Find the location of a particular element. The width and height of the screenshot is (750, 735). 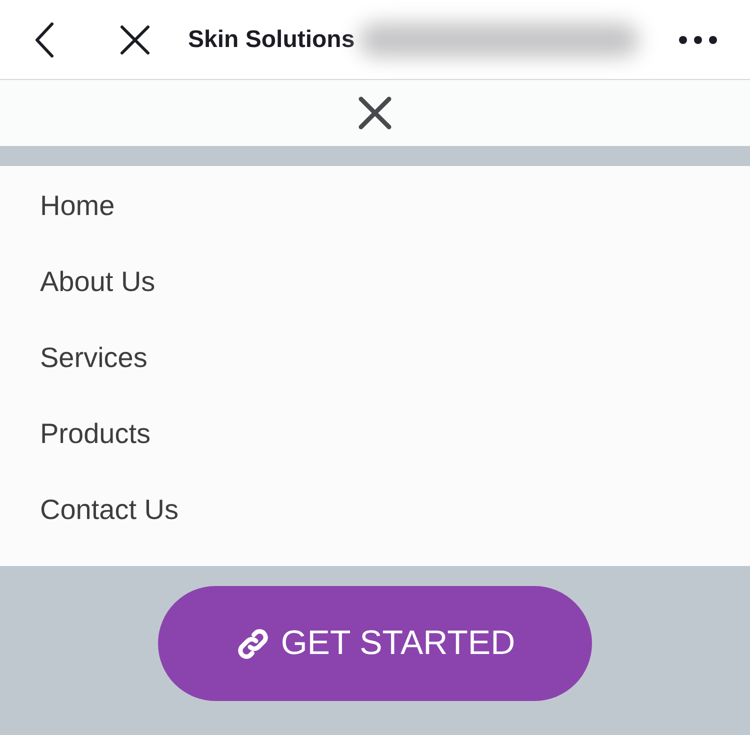

menu-item: About Us is located at coordinates (98, 300).